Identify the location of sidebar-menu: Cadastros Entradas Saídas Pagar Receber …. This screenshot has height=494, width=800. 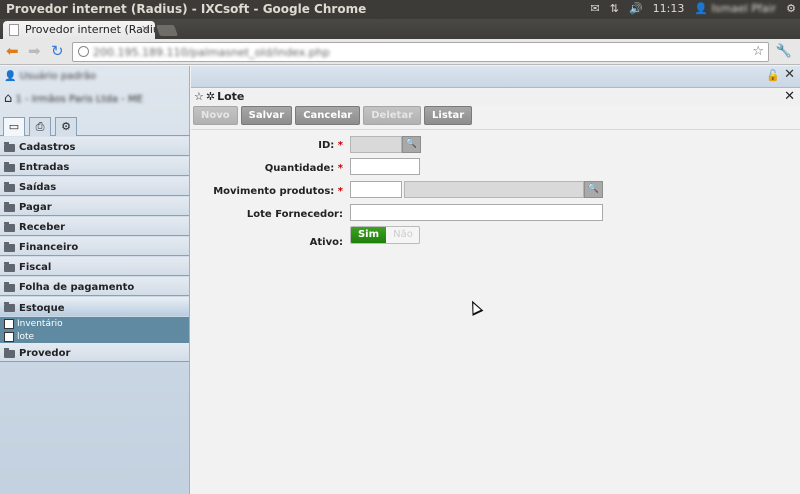
(94, 250).